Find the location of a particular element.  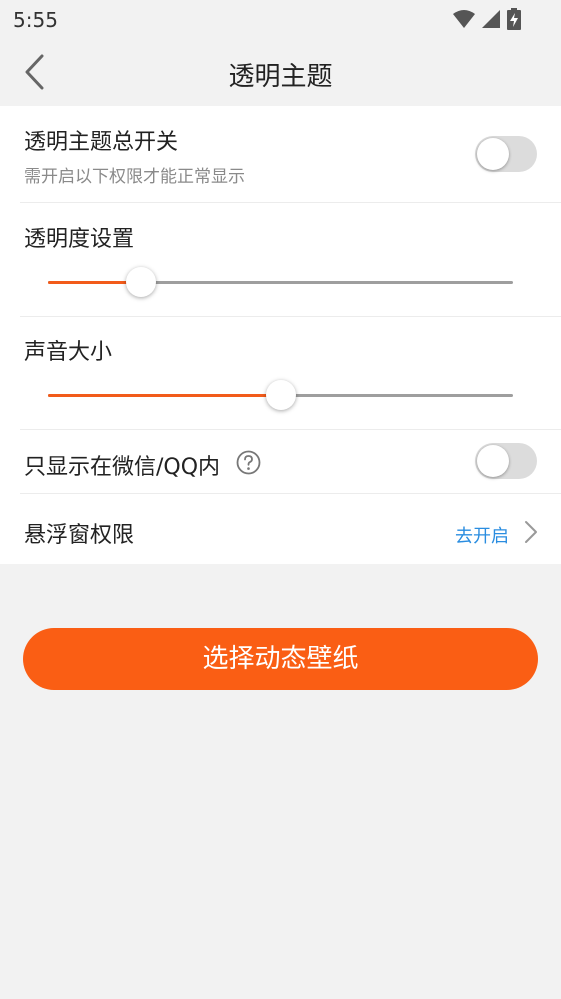

wechat-qq-only-title: 只显示在微信/QQ内 is located at coordinates (122, 467).